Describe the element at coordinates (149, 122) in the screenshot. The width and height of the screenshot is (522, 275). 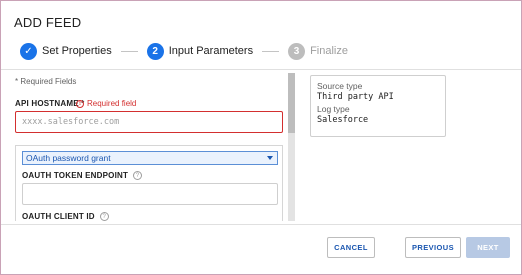
I see `api-hostname-input: xxxx.salesforce.com` at that location.